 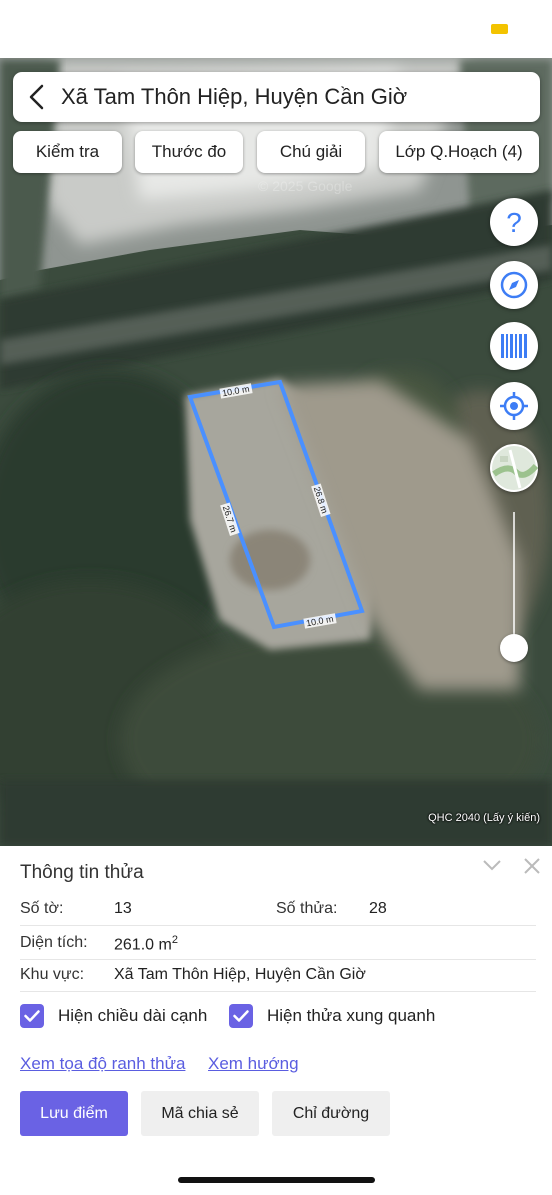 I want to click on zoom-slider-knob, so click(x=514, y=648).